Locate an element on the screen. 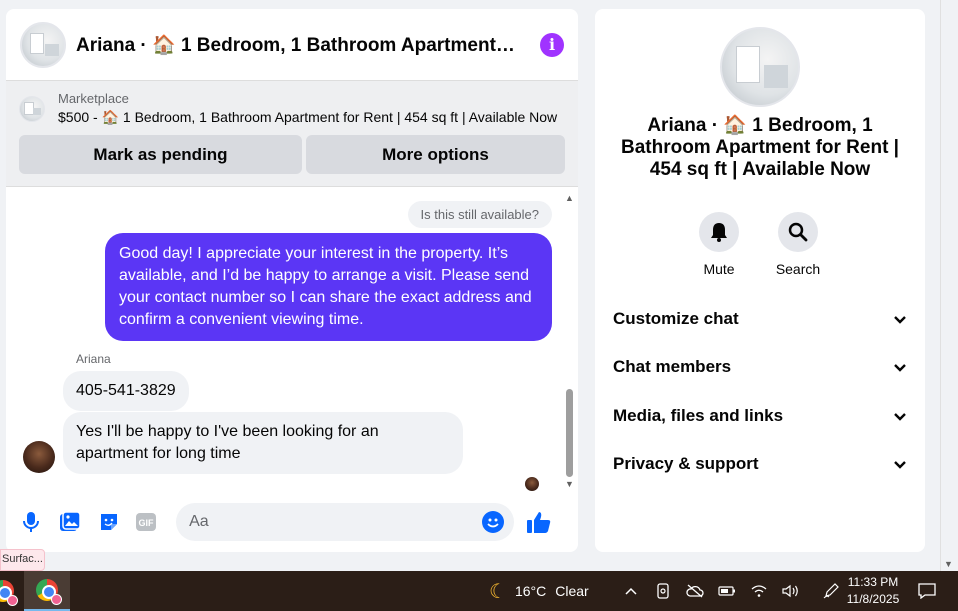  clock-date: 11/8/2025 is located at coordinates (873, 599).